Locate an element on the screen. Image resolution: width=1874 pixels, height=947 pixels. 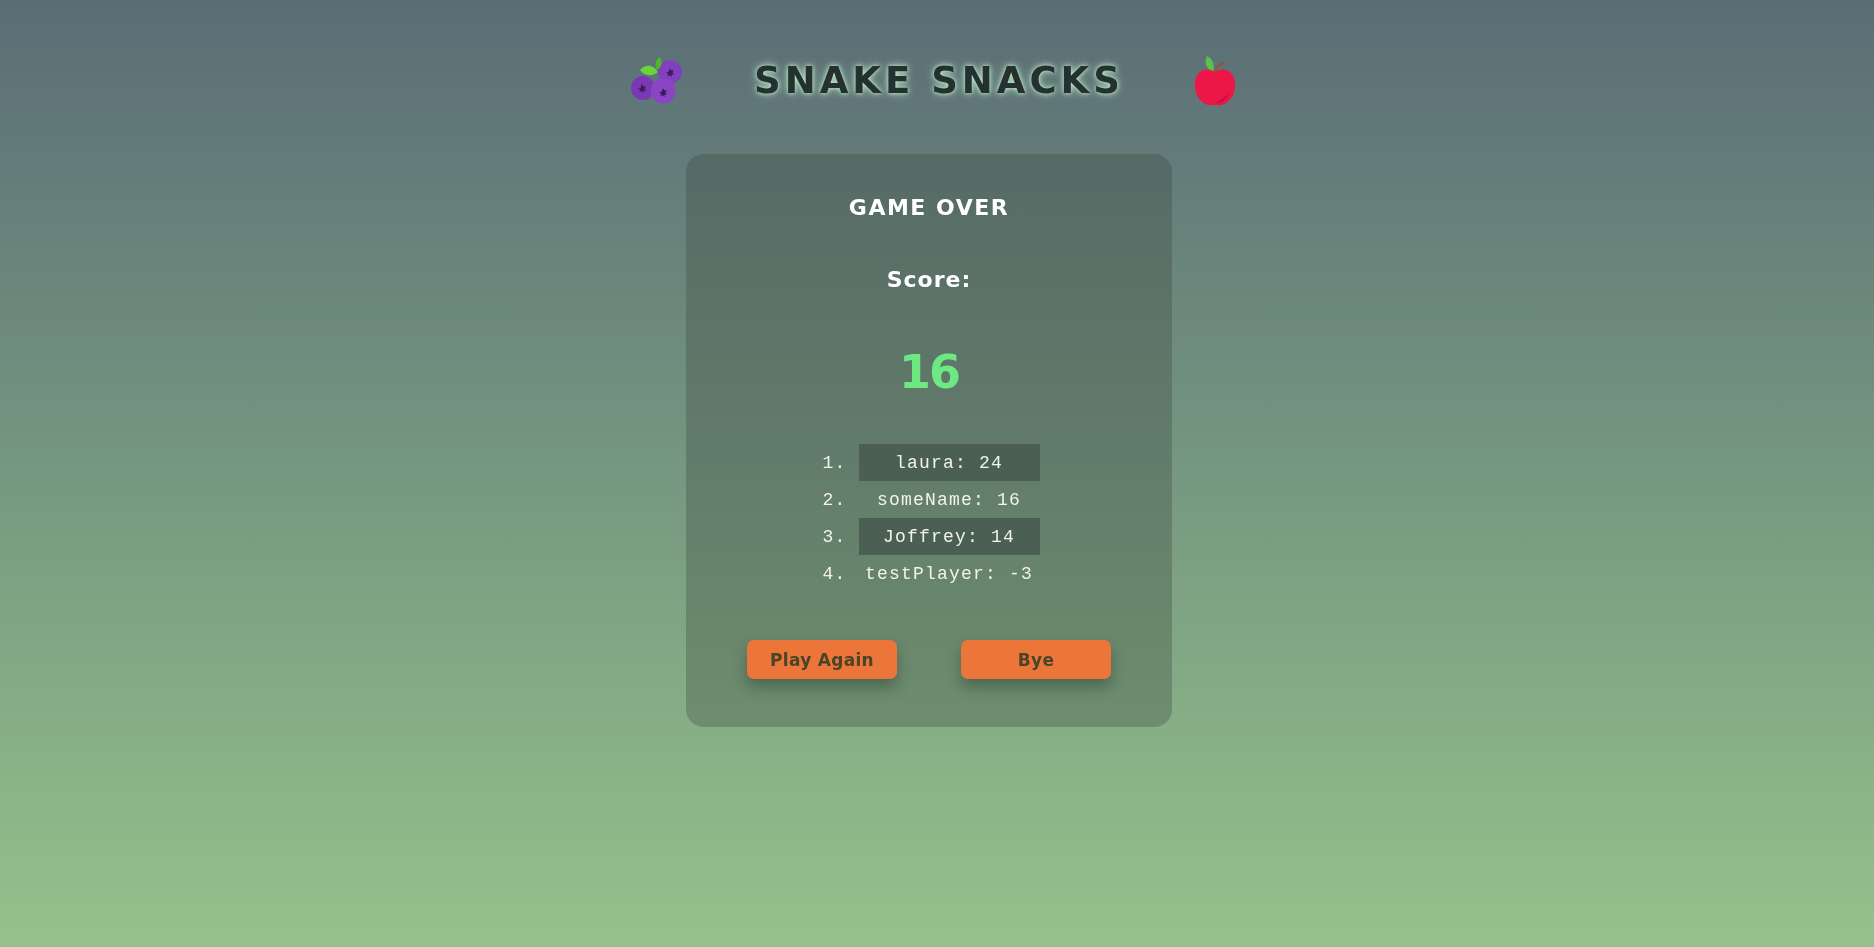
leaderboard-entry: Joffrey: 14 is located at coordinates (949, 536).